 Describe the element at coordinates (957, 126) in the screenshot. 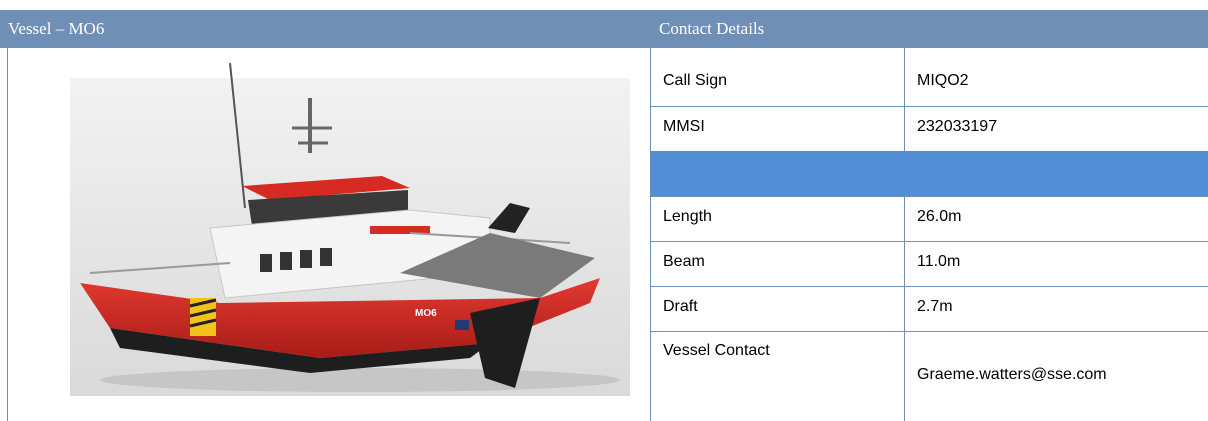

I see `row-value-mmsi: 232033197` at that location.